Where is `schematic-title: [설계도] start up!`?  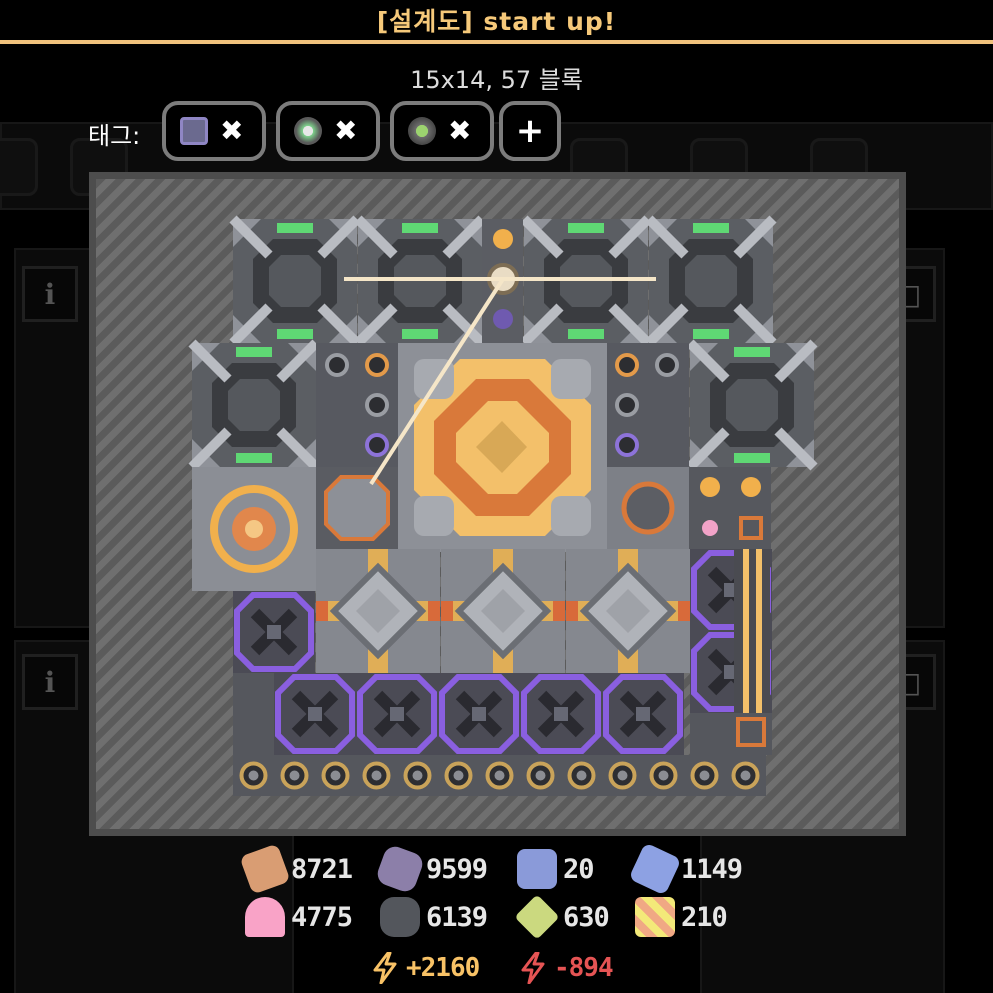
schematic-title: [설계도] start up! is located at coordinates (496, 21).